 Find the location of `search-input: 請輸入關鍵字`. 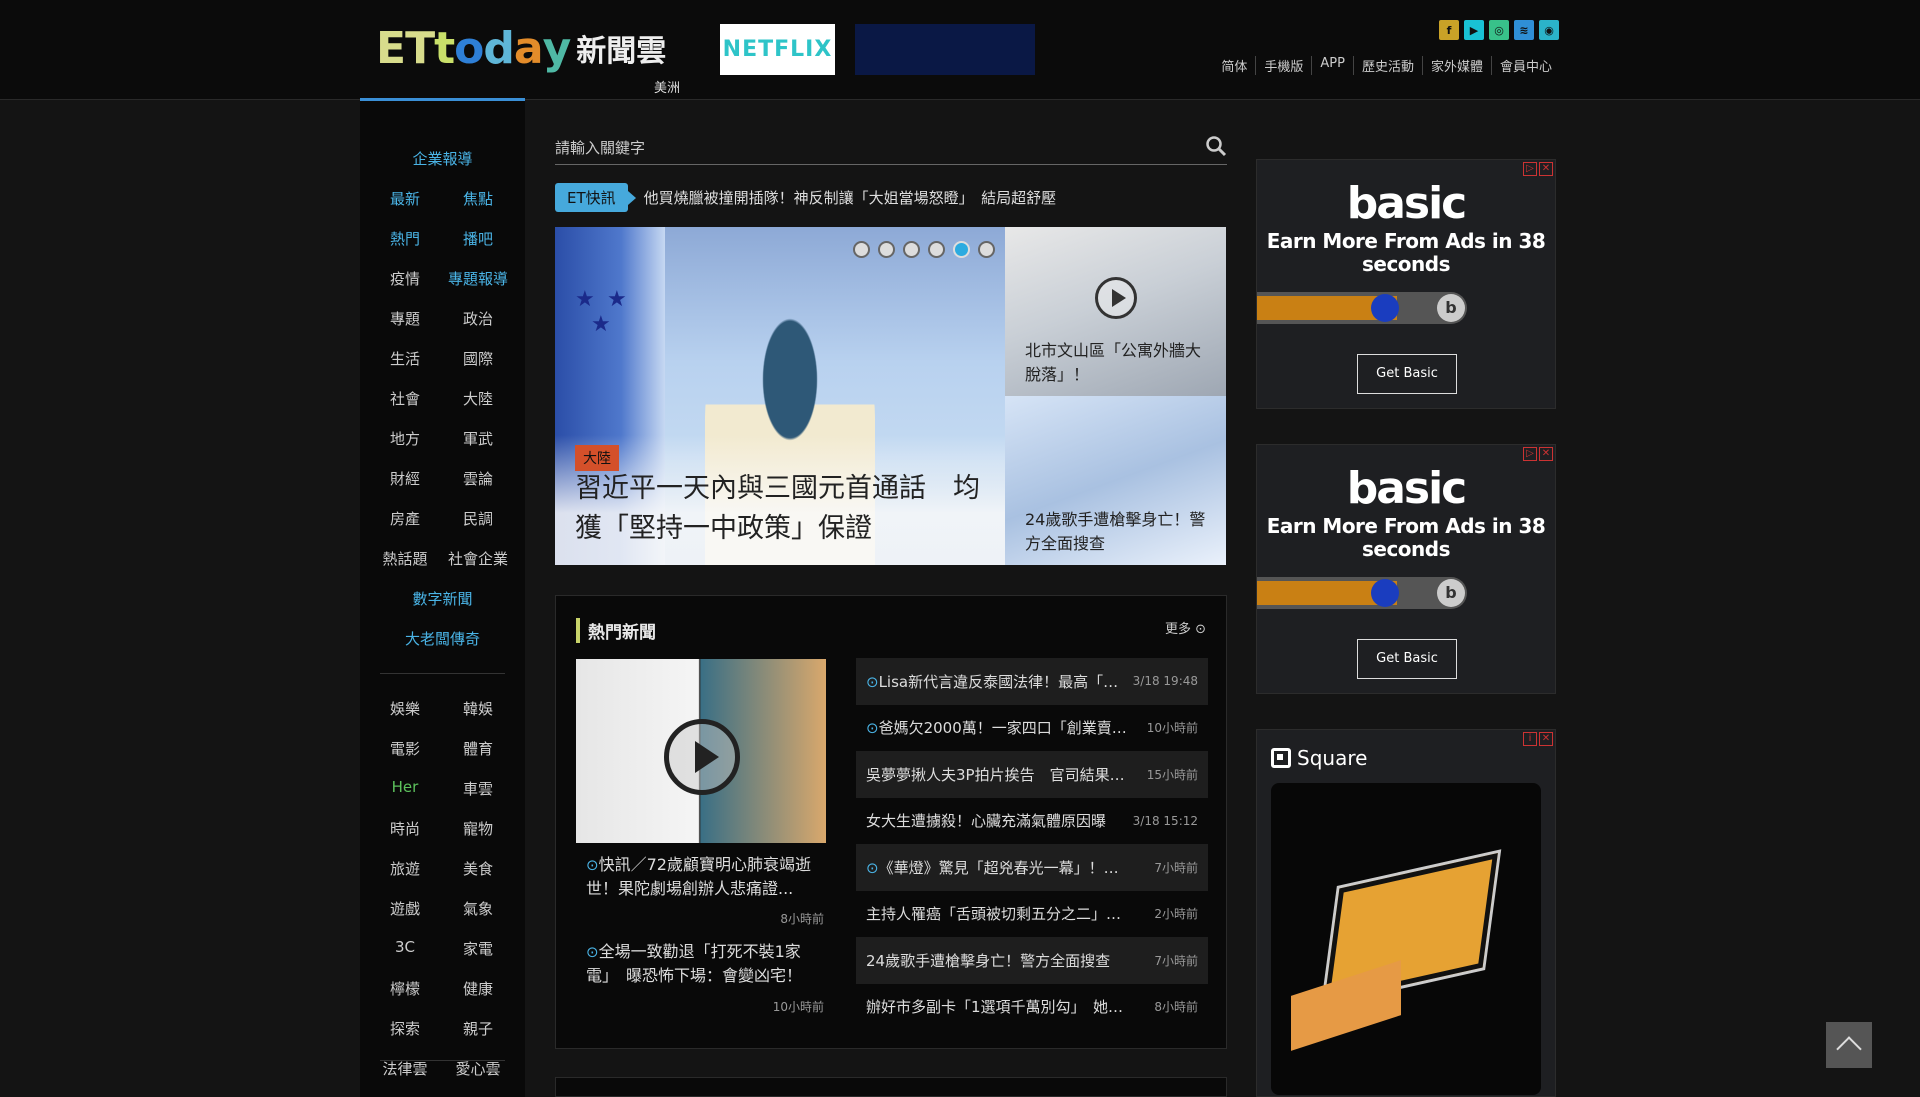

search-input: 請輸入關鍵字 is located at coordinates (600, 147).